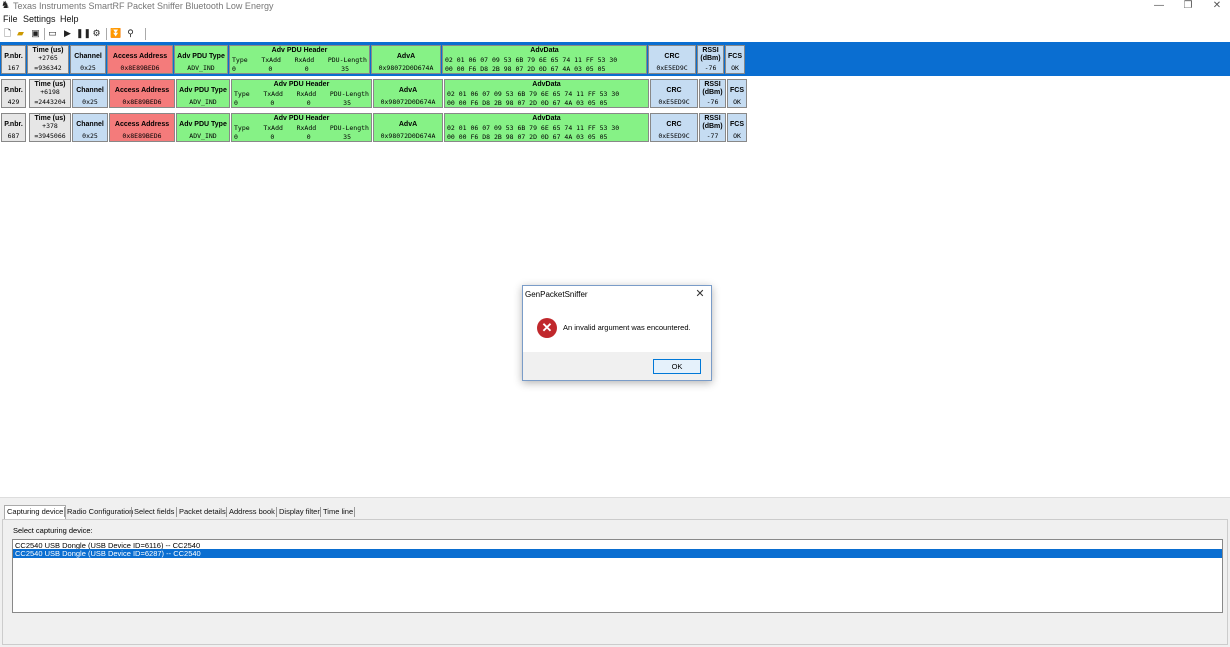 This screenshot has width=1230, height=647. I want to click on menu-settings: Settings, so click(39, 19).